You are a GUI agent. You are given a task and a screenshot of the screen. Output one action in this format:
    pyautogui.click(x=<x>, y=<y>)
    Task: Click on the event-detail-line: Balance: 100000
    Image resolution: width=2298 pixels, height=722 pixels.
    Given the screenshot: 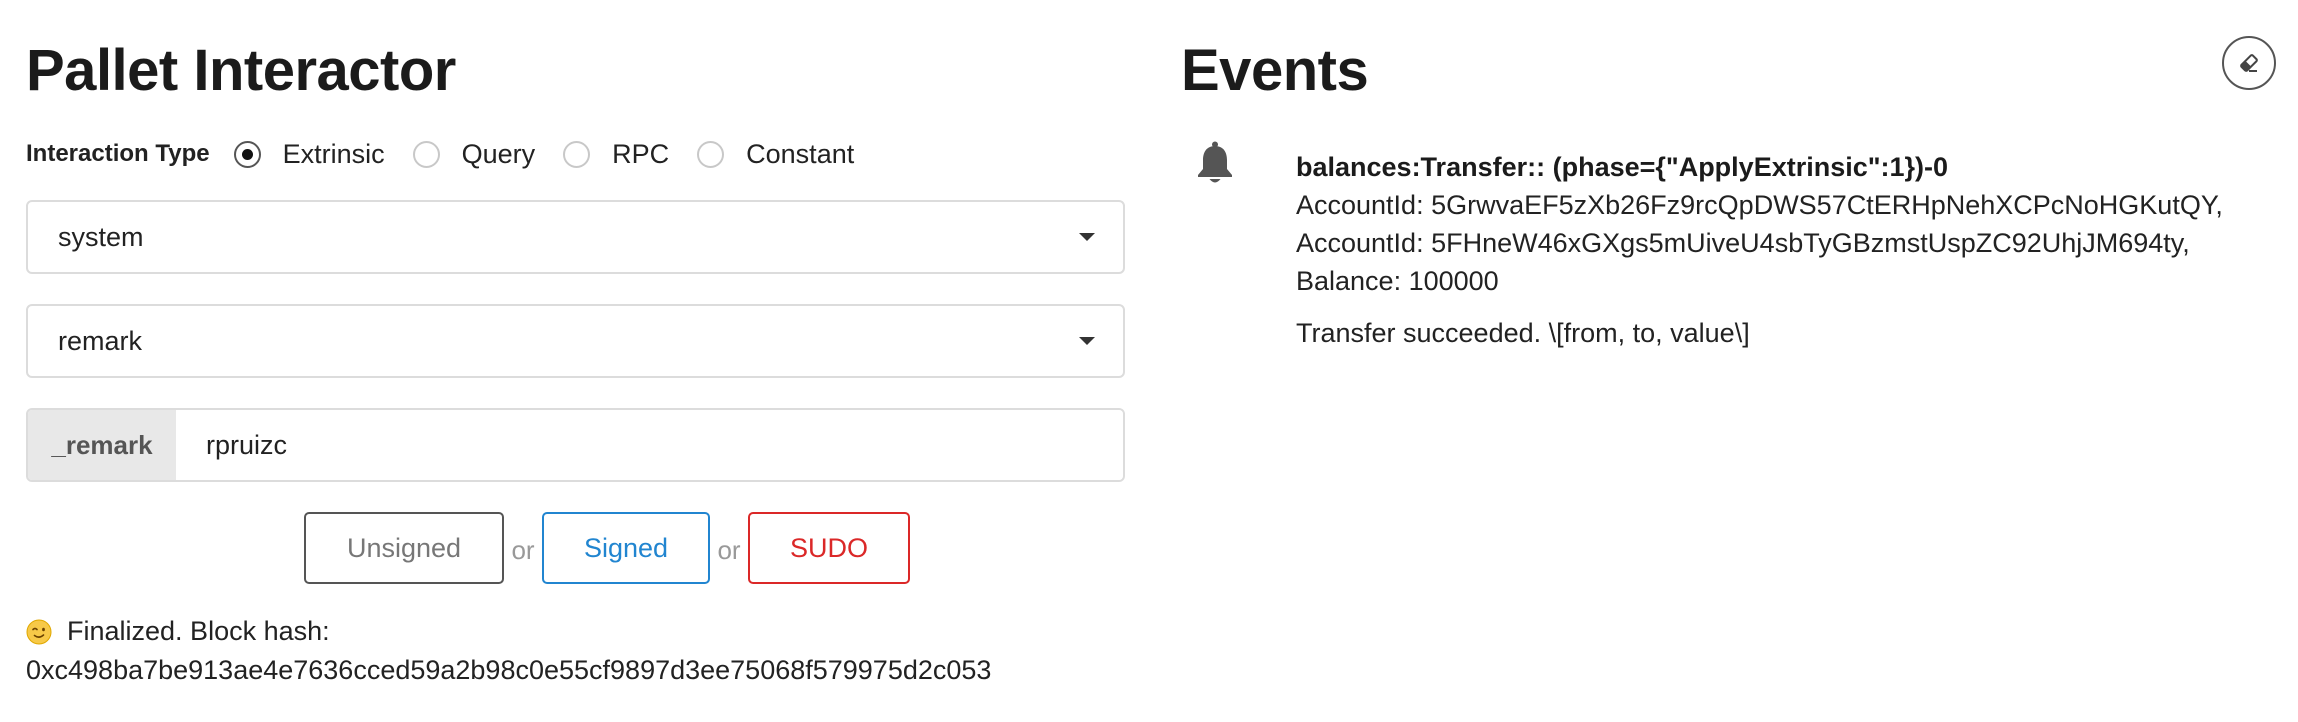 What is the action you would take?
    pyautogui.click(x=1397, y=281)
    